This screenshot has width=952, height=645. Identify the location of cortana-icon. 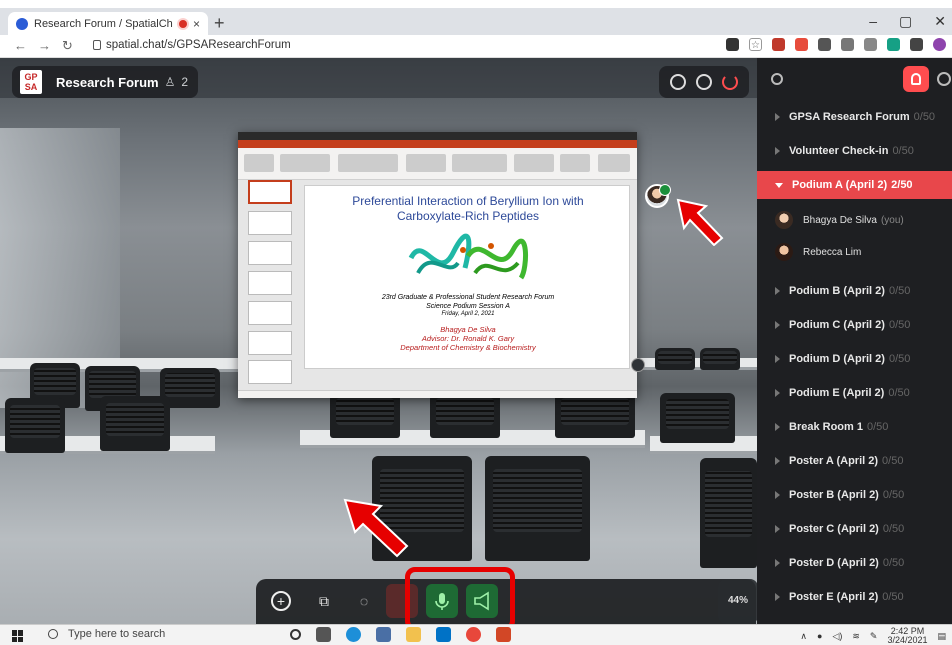
(295, 634).